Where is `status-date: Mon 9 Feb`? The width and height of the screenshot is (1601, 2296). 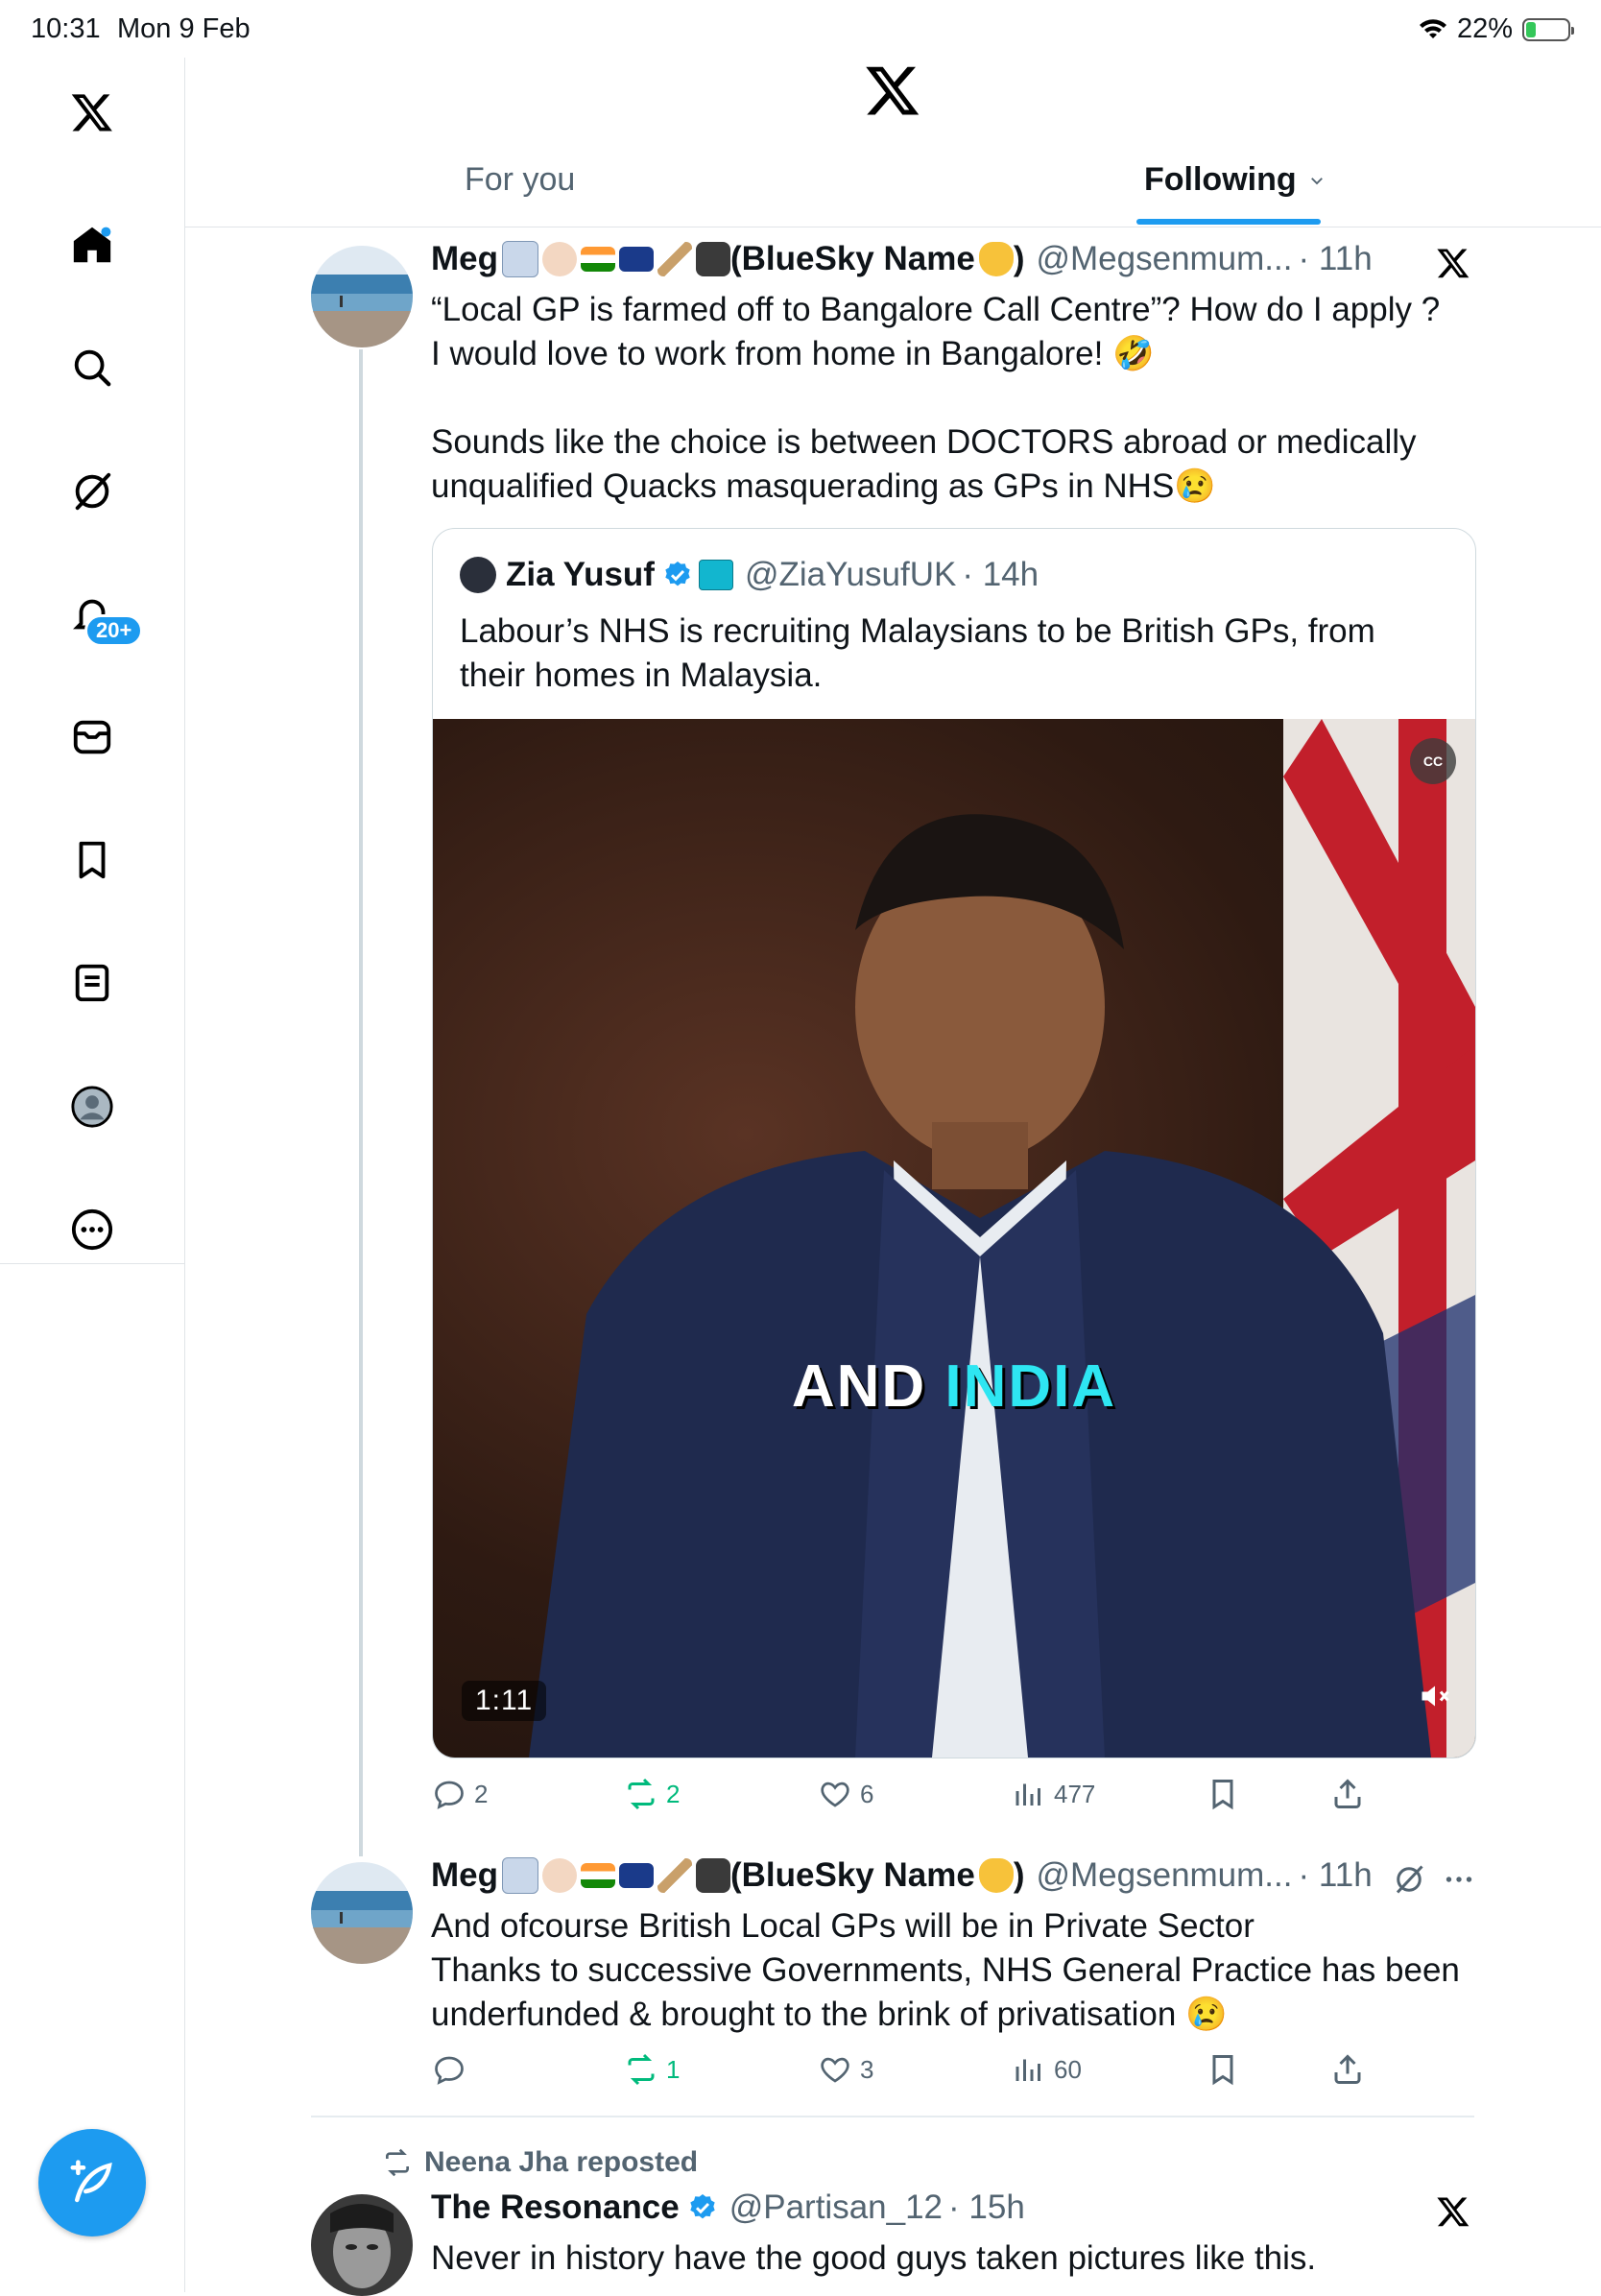 status-date: Mon 9 Feb is located at coordinates (184, 29).